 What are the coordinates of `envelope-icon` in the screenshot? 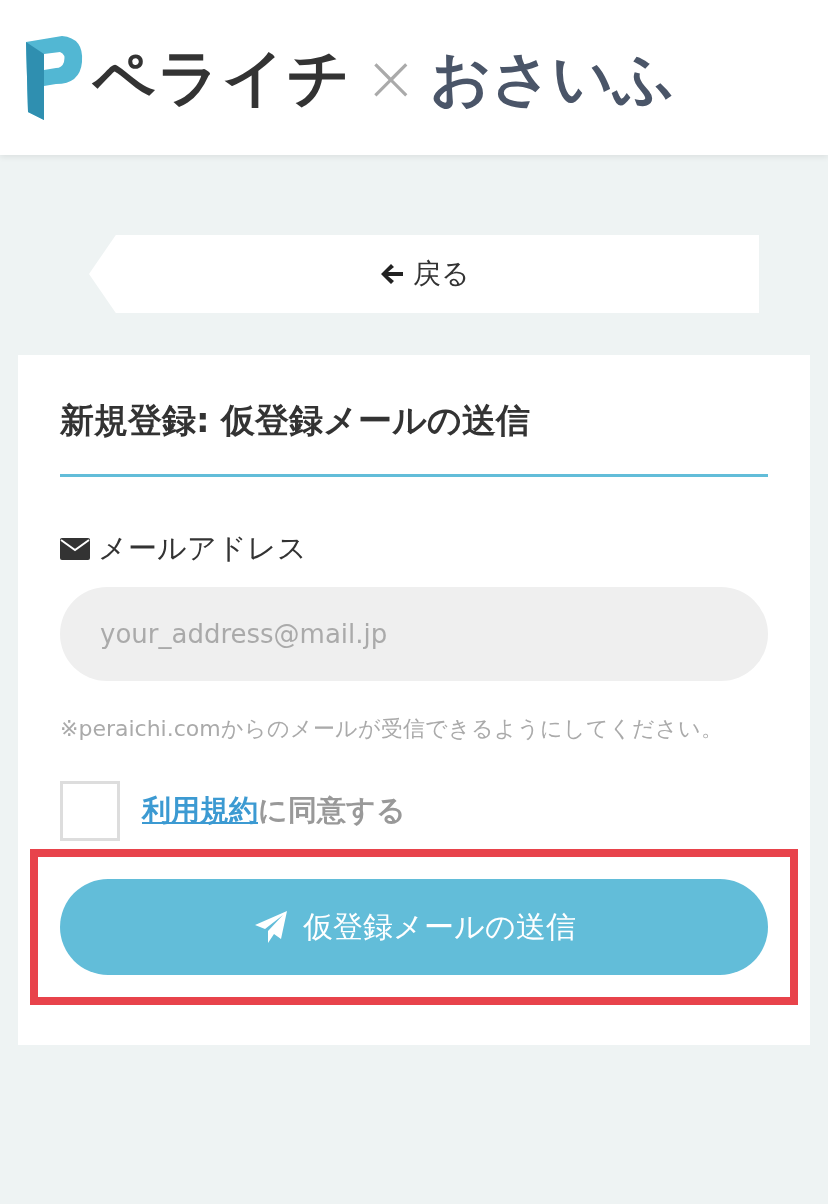 It's located at (75, 548).